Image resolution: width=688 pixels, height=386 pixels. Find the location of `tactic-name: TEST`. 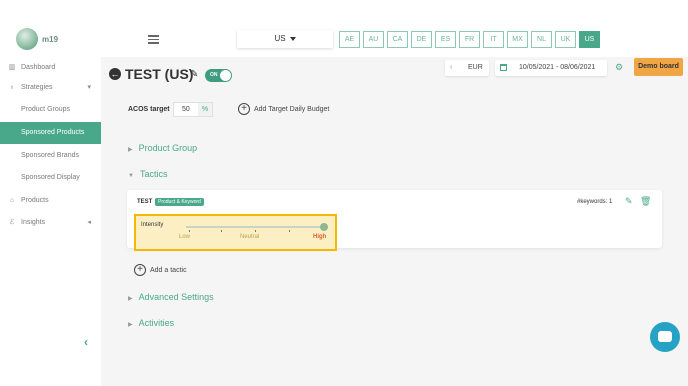

tactic-name: TEST is located at coordinates (145, 202).